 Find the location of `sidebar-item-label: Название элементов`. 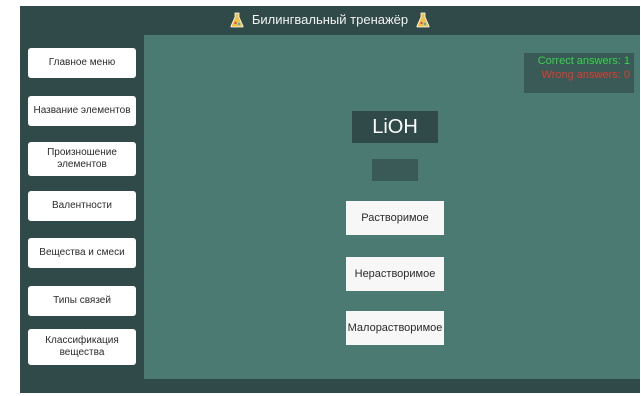

sidebar-item-label: Название элементов is located at coordinates (82, 110).